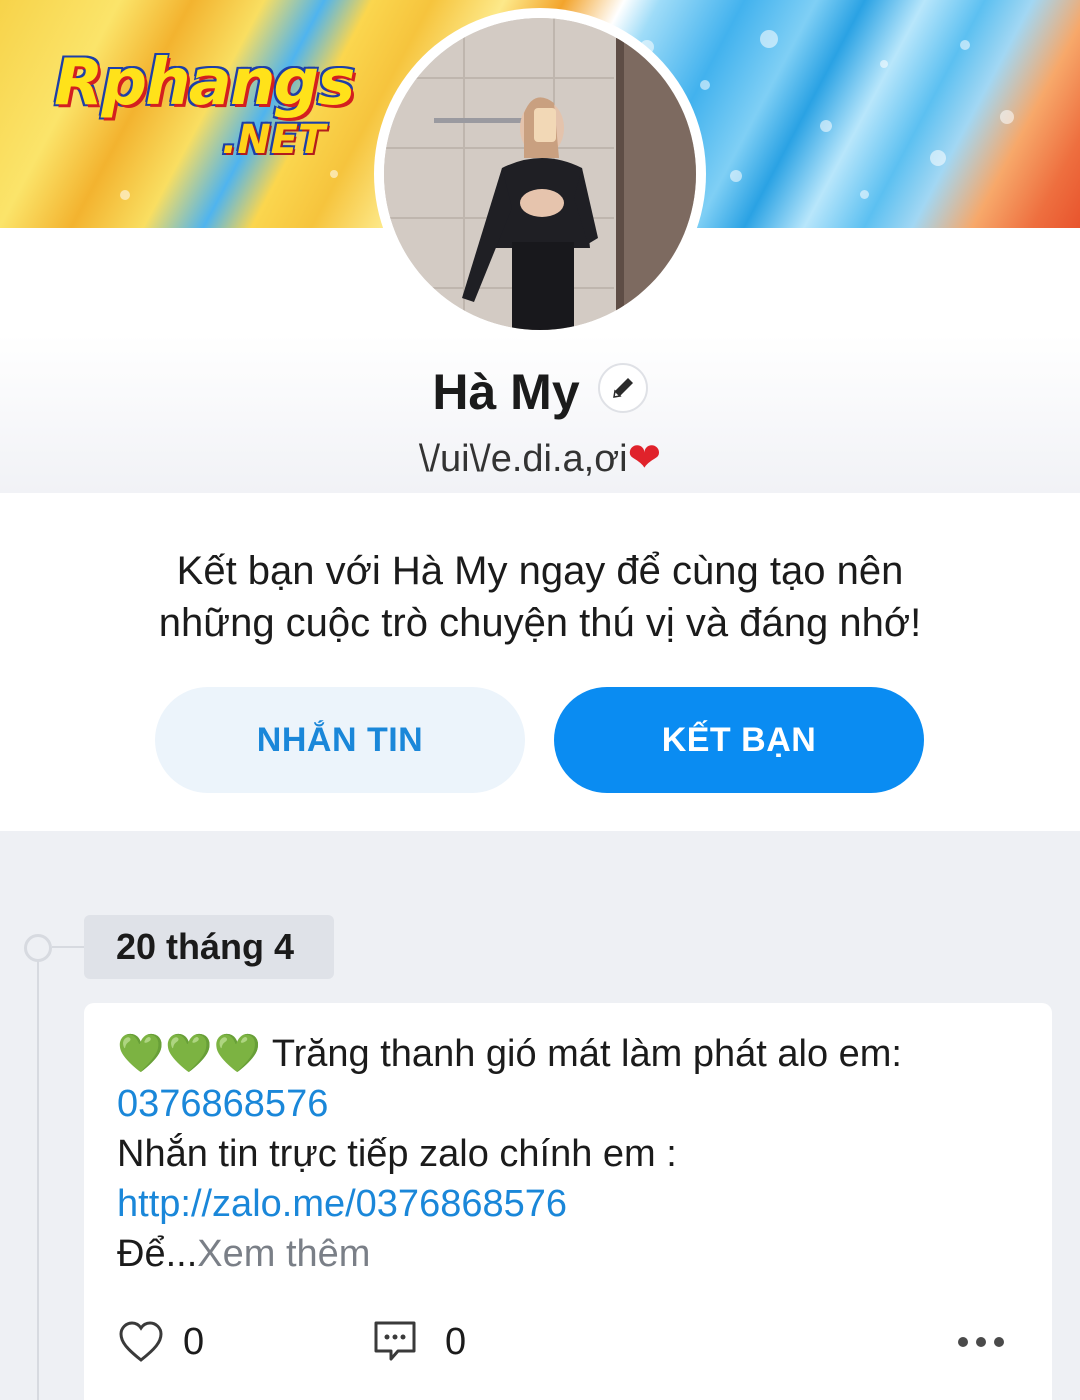  Describe the element at coordinates (981, 1342) in the screenshot. I see `more-dots-icon` at that location.